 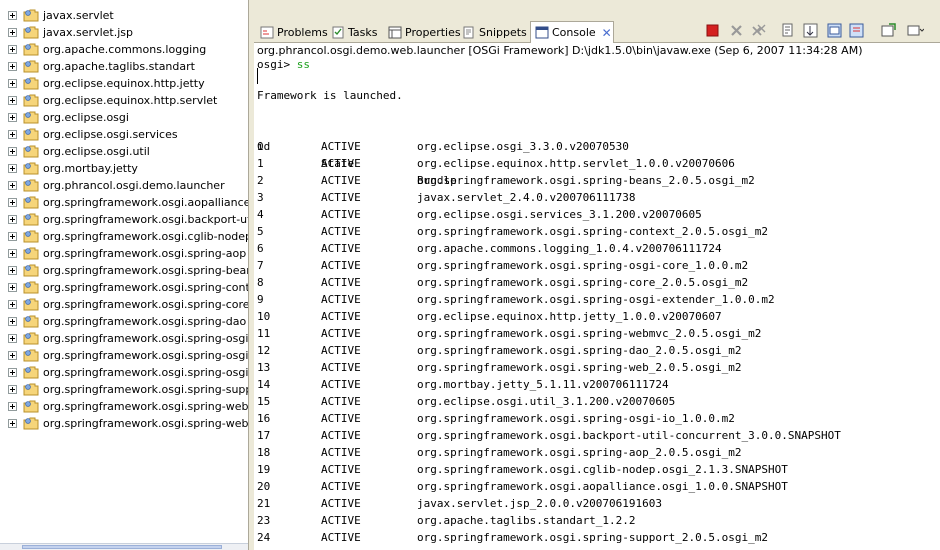 I want to click on bundle-id: 12, so click(x=264, y=350).